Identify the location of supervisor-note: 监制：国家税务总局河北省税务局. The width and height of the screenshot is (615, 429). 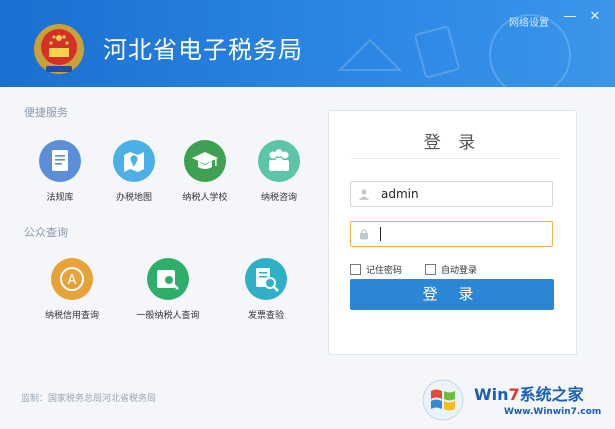
(89, 399).